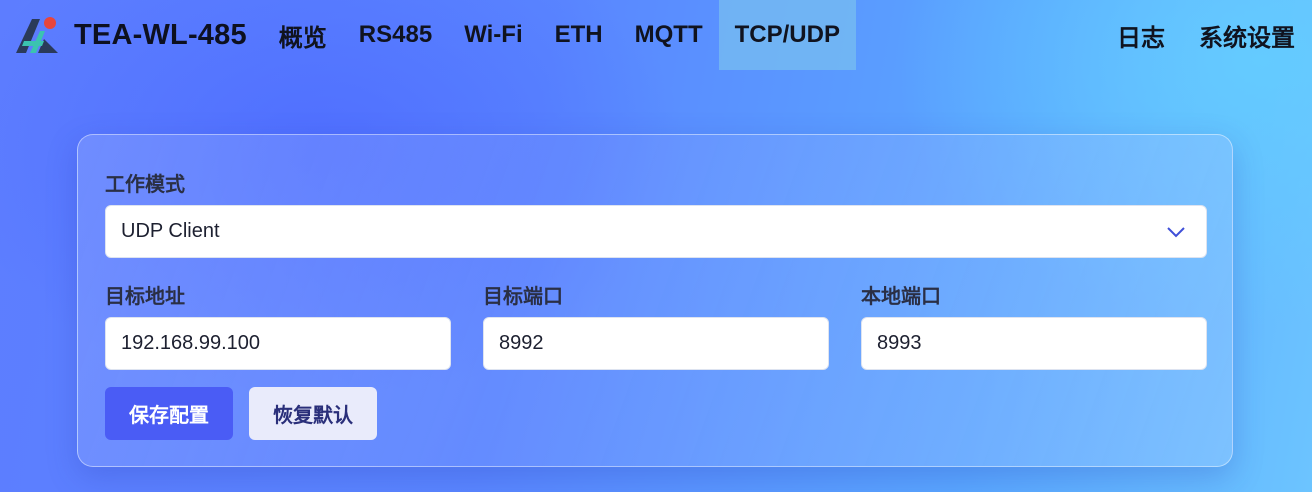 The image size is (1312, 492). Describe the element at coordinates (170, 231) in the screenshot. I see `mode-select-value: UDP Client` at that location.